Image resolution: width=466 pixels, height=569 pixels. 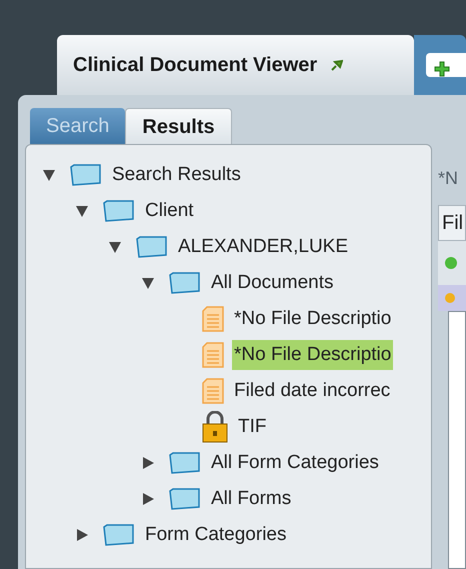 I want to click on pane-header-text: Fil, so click(x=453, y=223).